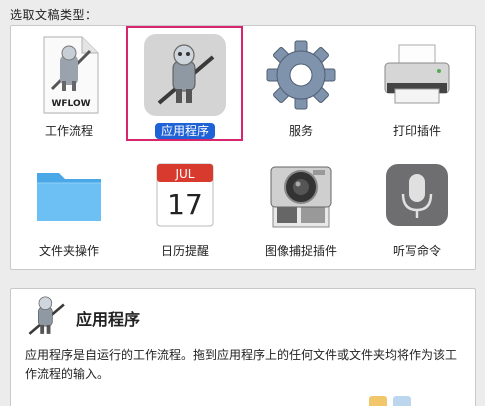 Image resolution: width=485 pixels, height=406 pixels. Describe the element at coordinates (69, 195) in the screenshot. I see `folder-icon` at that location.